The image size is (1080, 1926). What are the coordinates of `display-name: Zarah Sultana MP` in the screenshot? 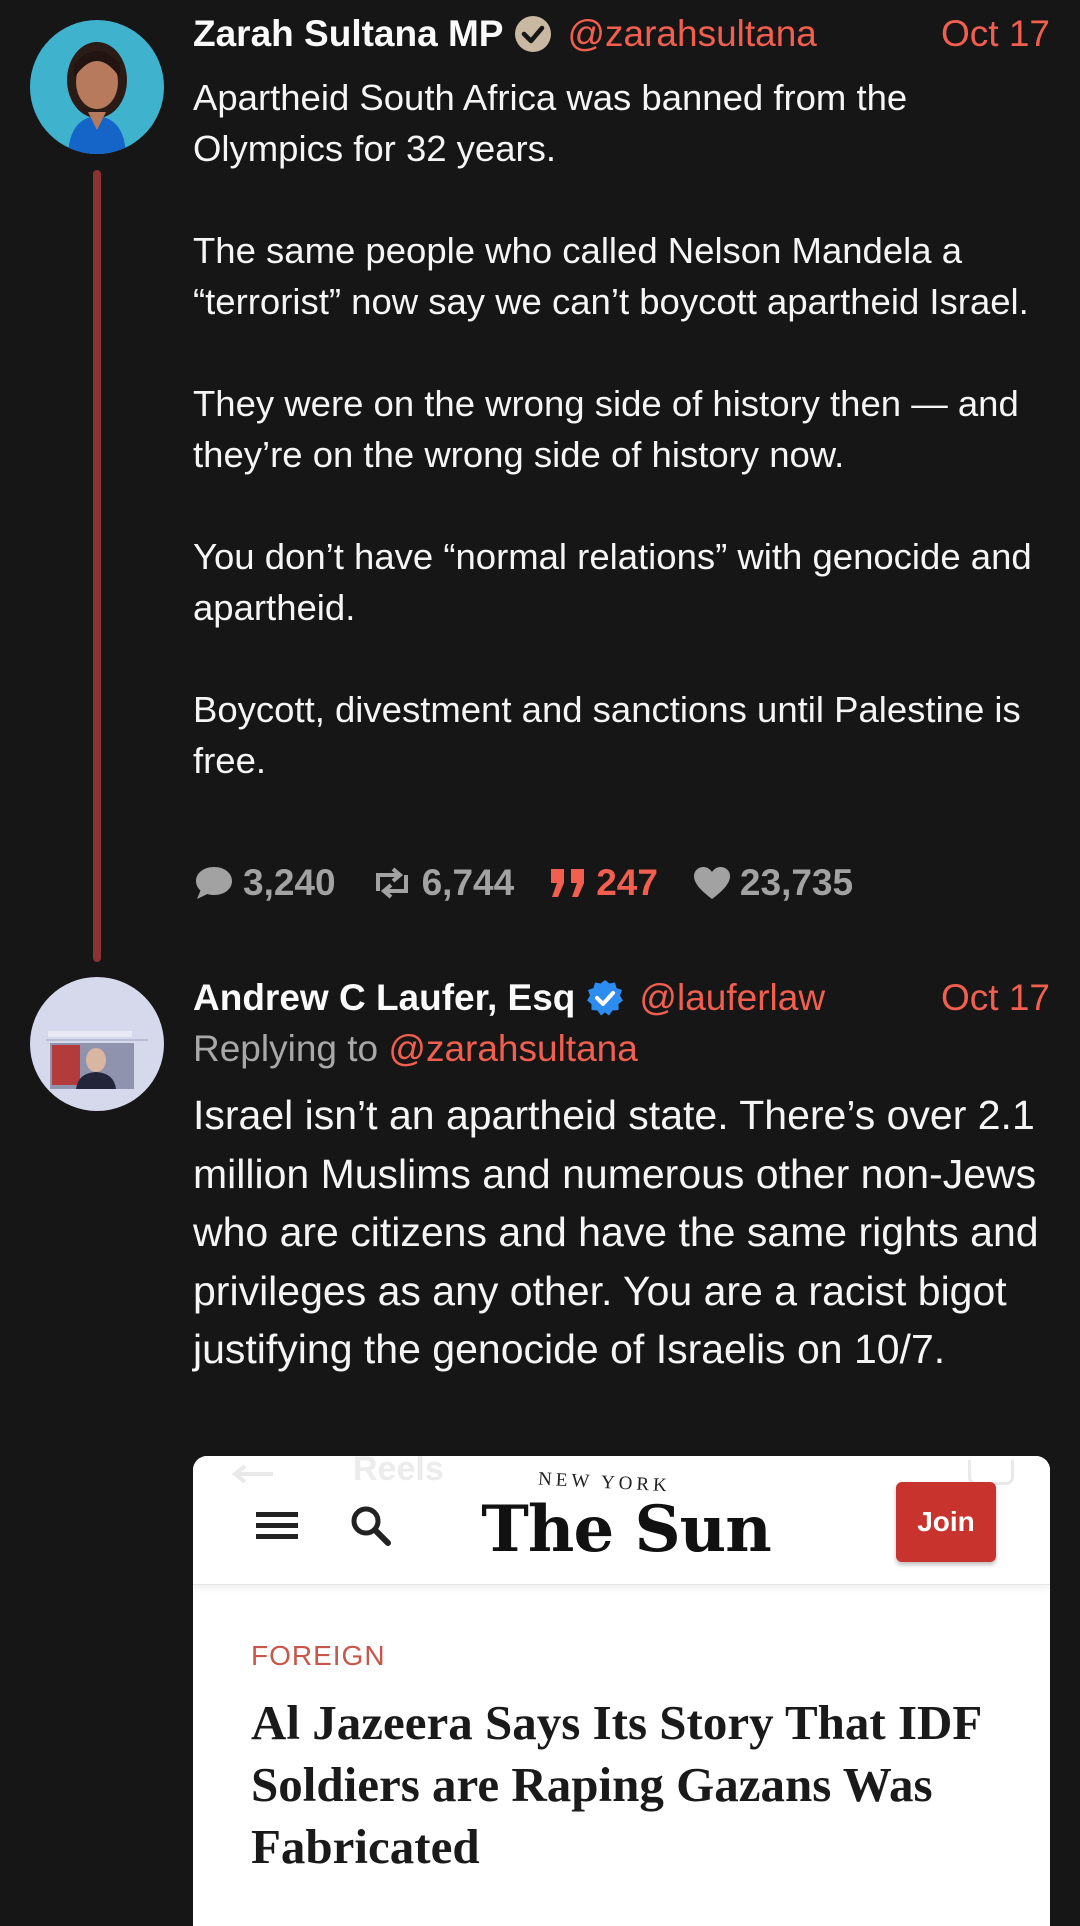 It's located at (348, 34).